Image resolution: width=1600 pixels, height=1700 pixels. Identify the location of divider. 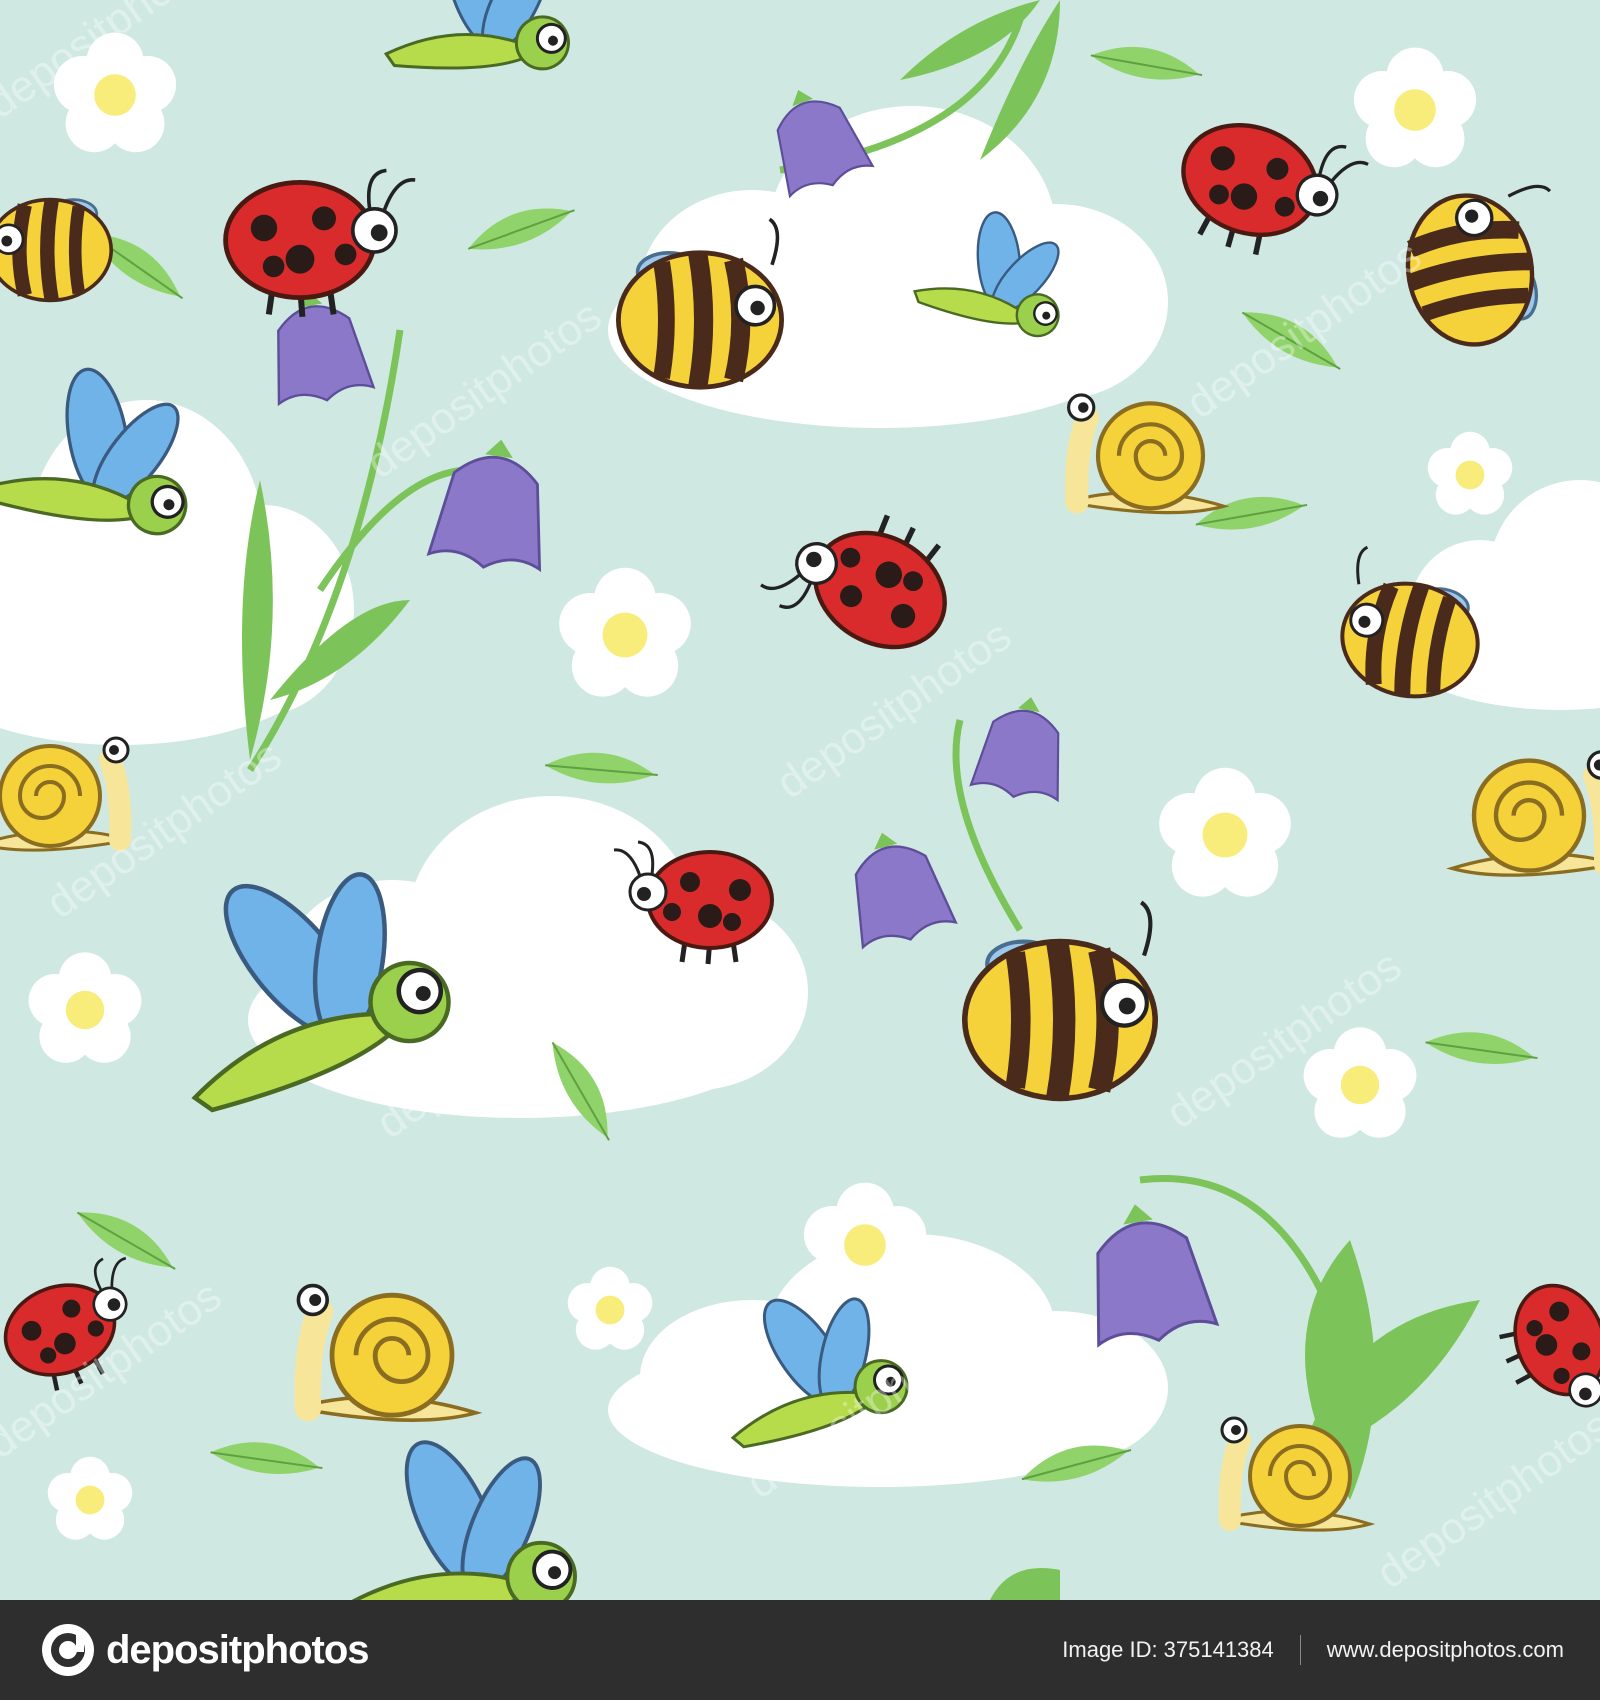
(1300, 1650).